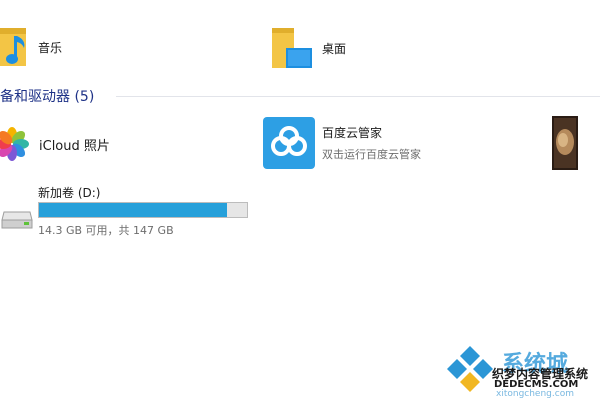 Image resolution: width=600 pixels, height=400 pixels. I want to click on music-folder-icon, so click(13, 47).